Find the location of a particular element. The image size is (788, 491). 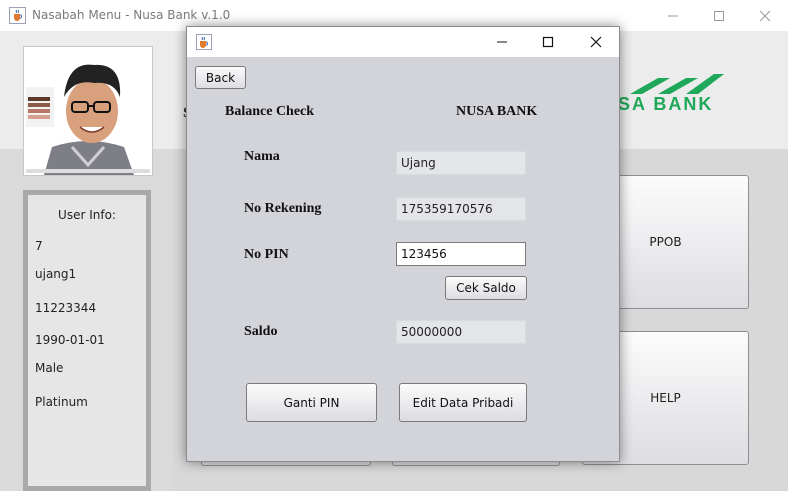

window-title: Nasabah Menu - Nusa Bank v.1.0 is located at coordinates (131, 15).